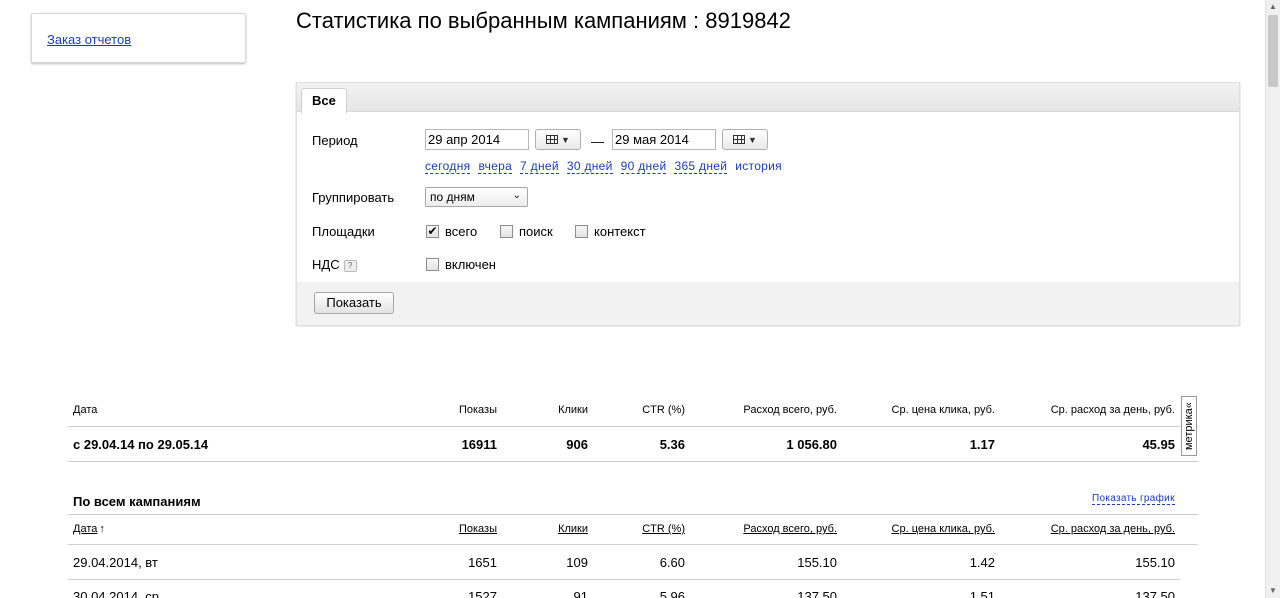  I want to click on scroll-down-arrow-icon: ▼, so click(1273, 591).